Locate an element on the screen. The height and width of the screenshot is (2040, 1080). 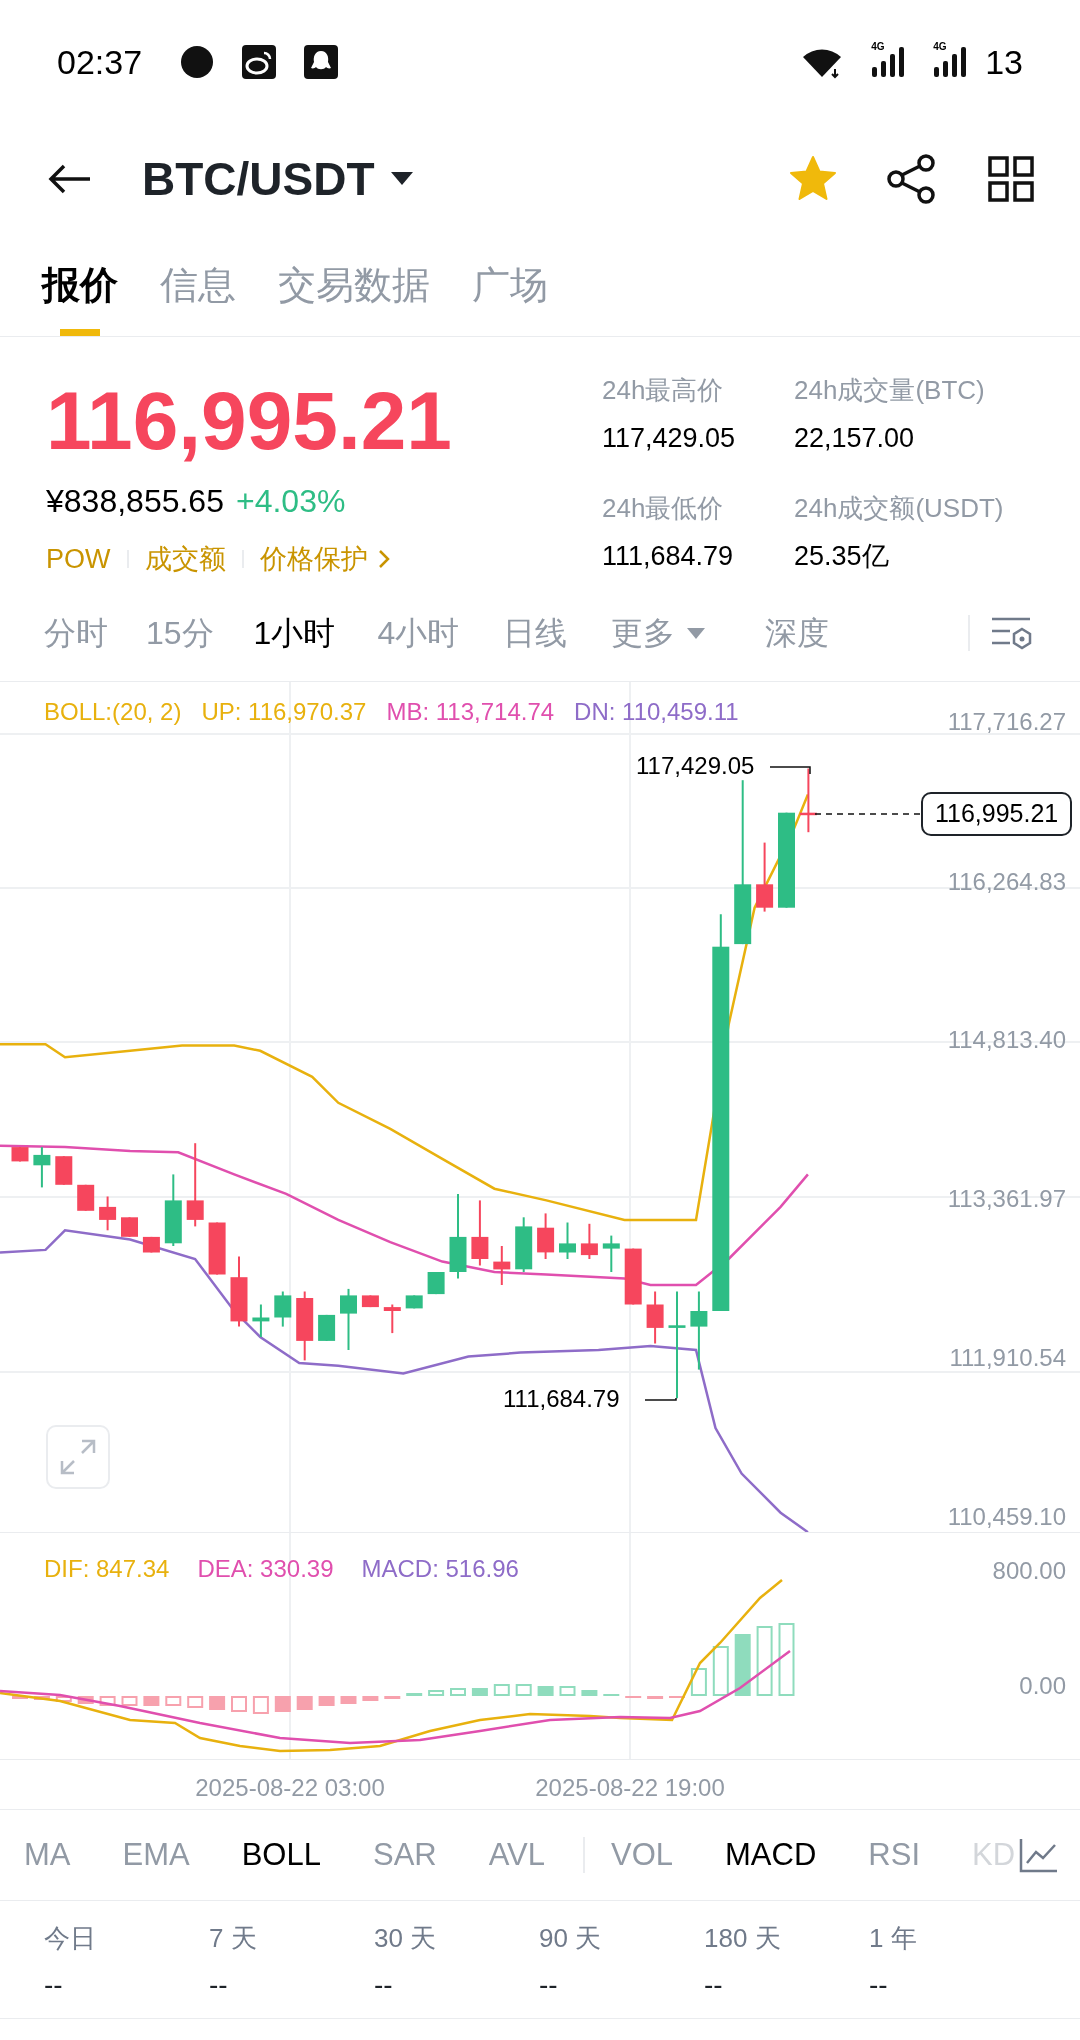
legend-text: MACD: 516.96 is located at coordinates (440, 1569).